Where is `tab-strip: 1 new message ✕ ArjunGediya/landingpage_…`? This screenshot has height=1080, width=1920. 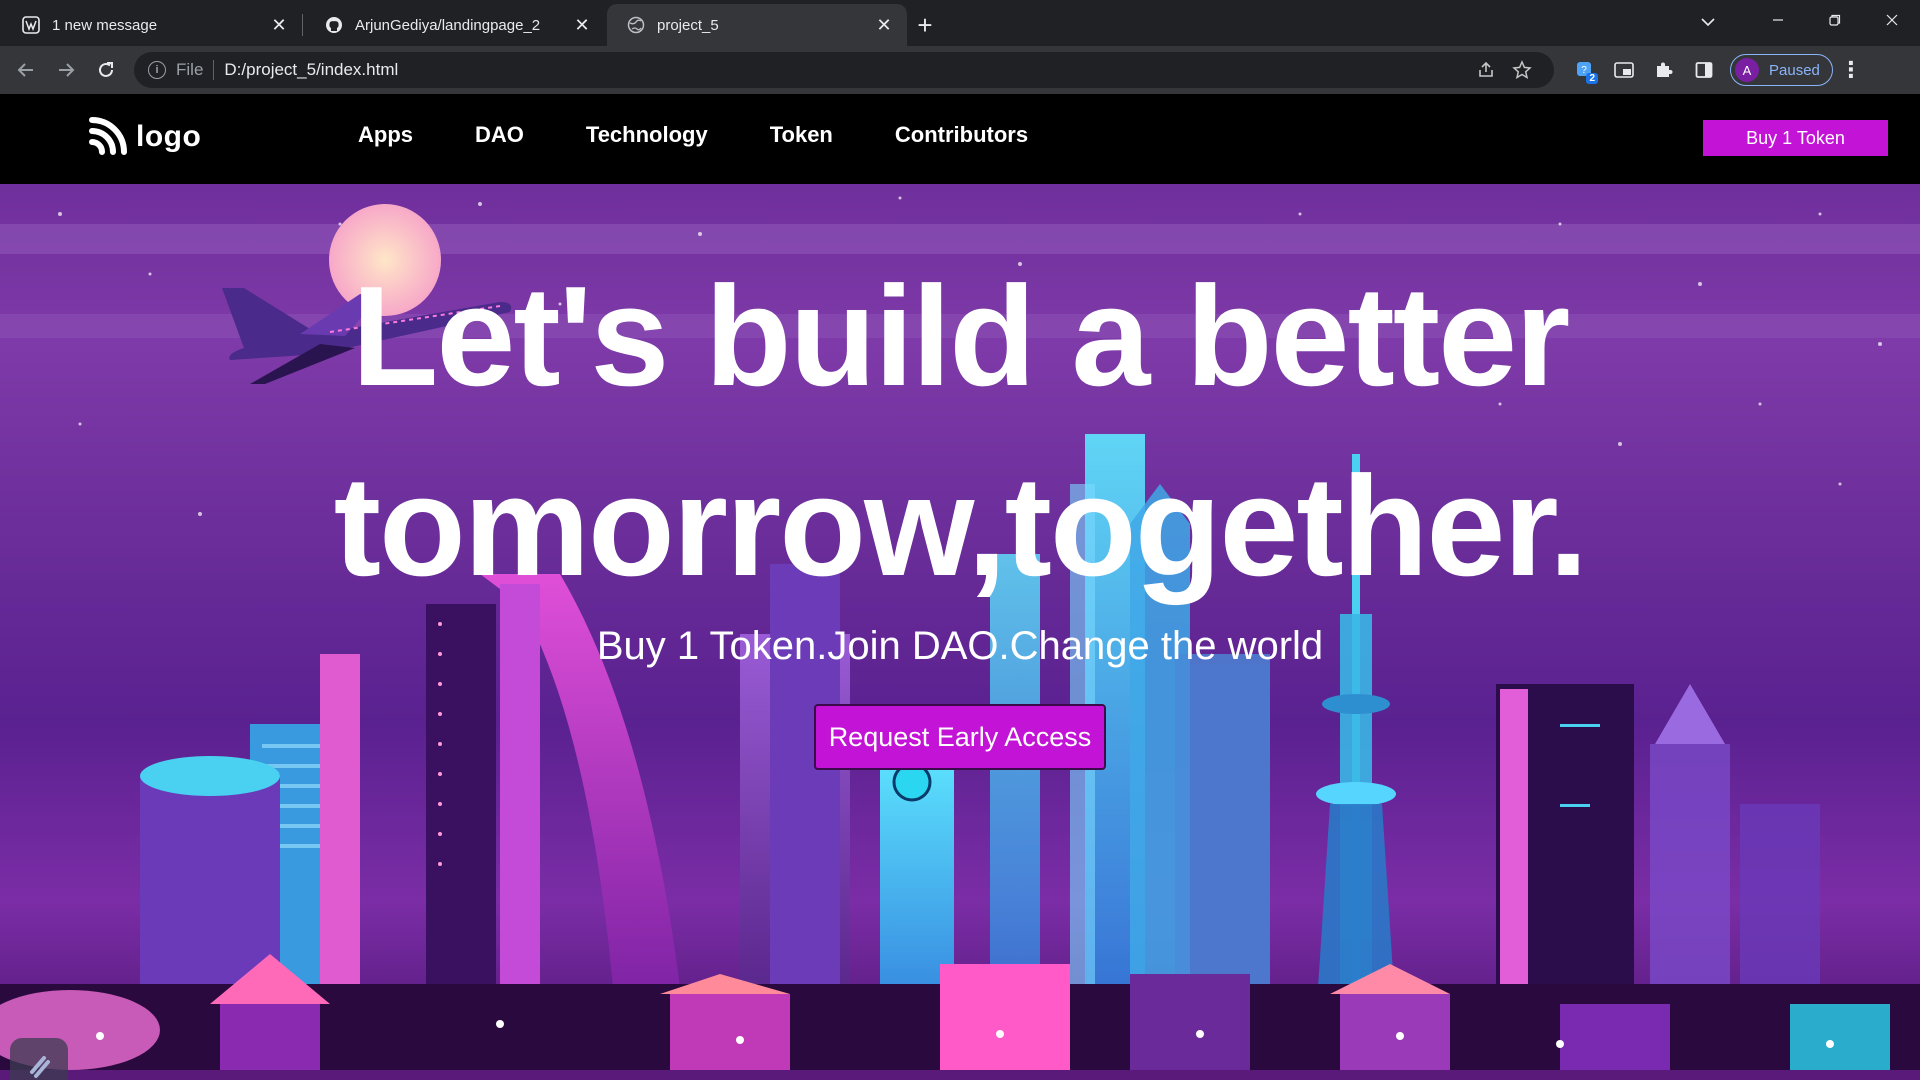
tab-strip: 1 new message ✕ ArjunGediya/landingpage_… is located at coordinates (960, 23).